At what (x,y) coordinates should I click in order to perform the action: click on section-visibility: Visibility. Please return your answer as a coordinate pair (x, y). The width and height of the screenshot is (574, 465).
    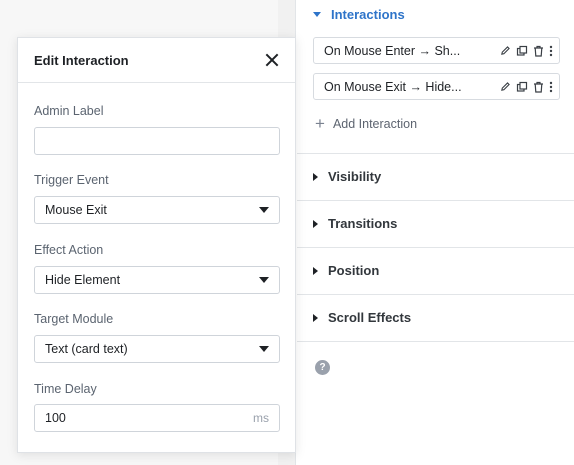
    Looking at the image, I should click on (347, 176).